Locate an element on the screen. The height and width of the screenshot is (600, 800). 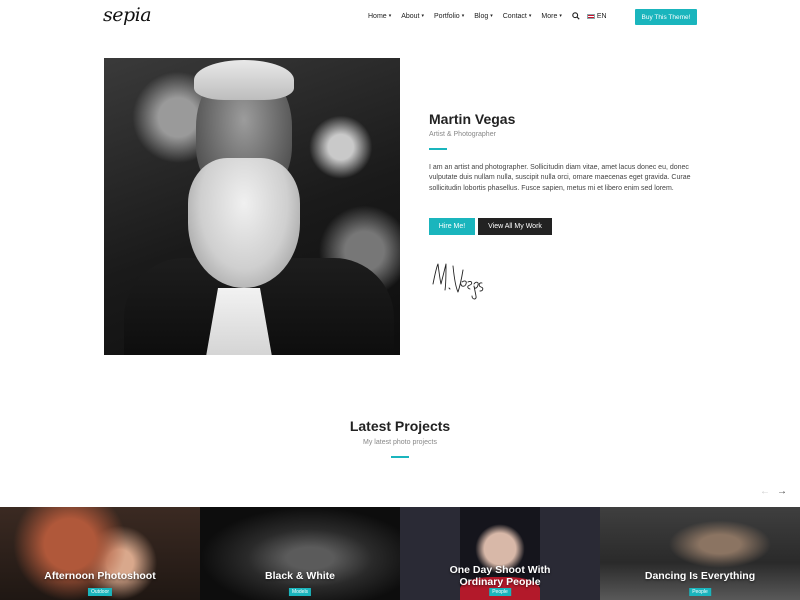
project-card: Dancing Is Everything People is located at coordinates (700, 553).